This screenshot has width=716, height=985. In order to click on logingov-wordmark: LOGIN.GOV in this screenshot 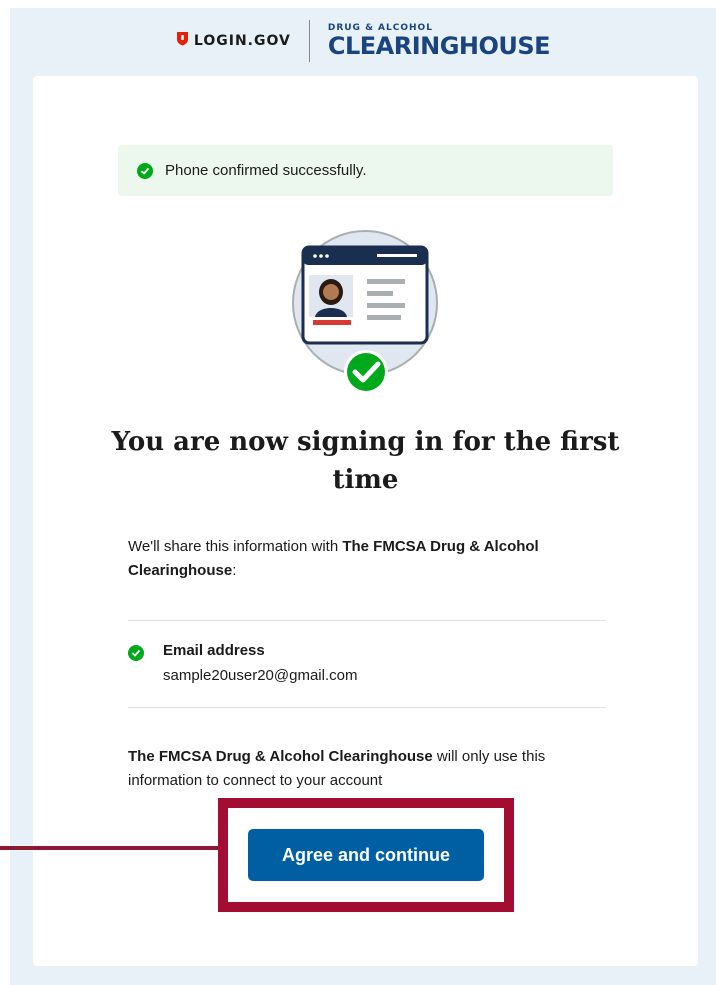, I will do `click(242, 41)`.